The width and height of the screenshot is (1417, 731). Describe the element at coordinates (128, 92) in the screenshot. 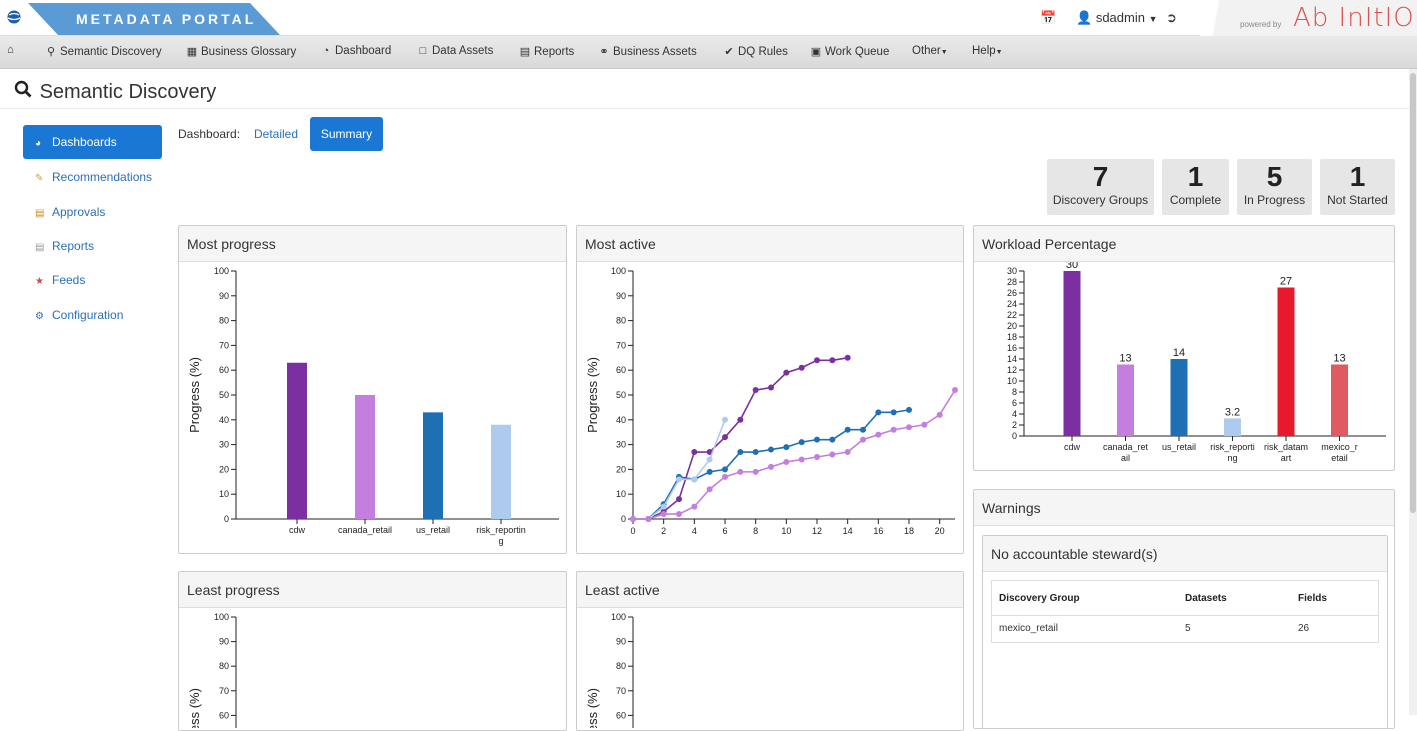

I see `page-title-text: Semantic Discovery` at that location.